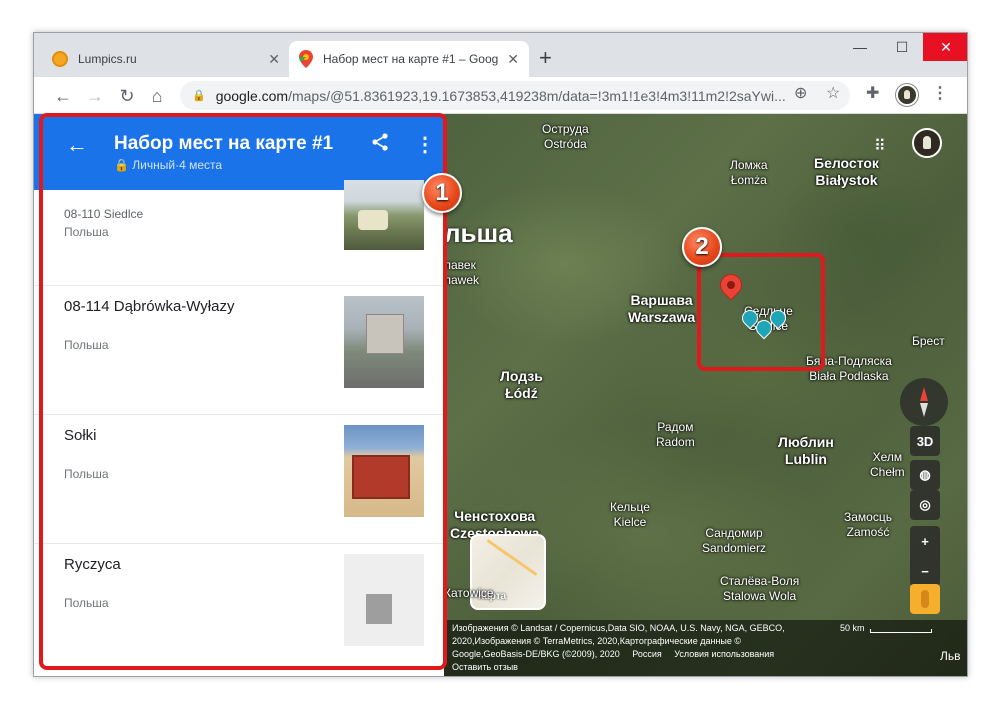  Describe the element at coordinates (252, 95) in the screenshot. I see `url-host: google.com` at that location.